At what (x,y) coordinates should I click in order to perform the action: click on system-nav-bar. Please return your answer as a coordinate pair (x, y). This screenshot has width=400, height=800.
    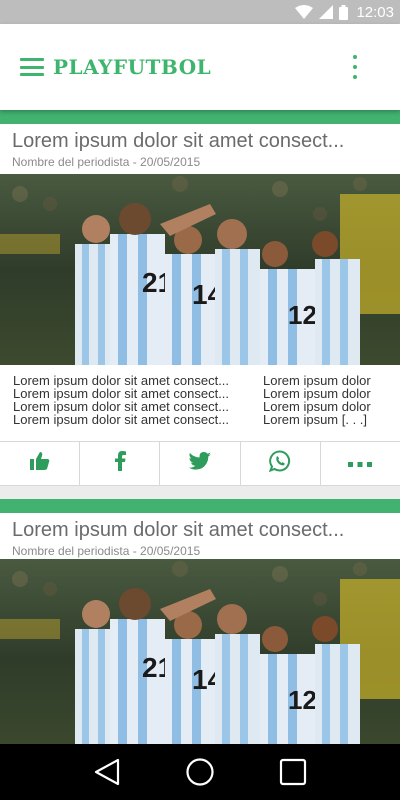
    Looking at the image, I should click on (200, 772).